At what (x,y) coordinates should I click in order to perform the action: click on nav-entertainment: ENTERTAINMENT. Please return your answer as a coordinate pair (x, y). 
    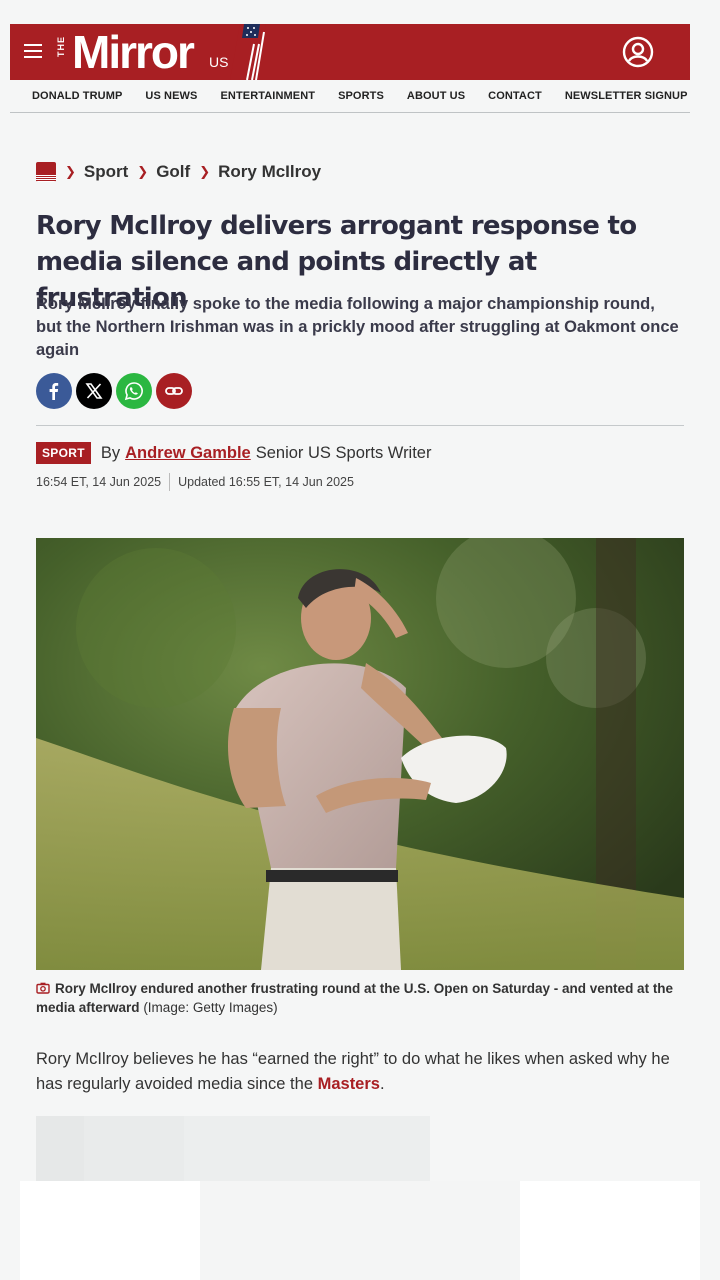
    Looking at the image, I should click on (267, 96).